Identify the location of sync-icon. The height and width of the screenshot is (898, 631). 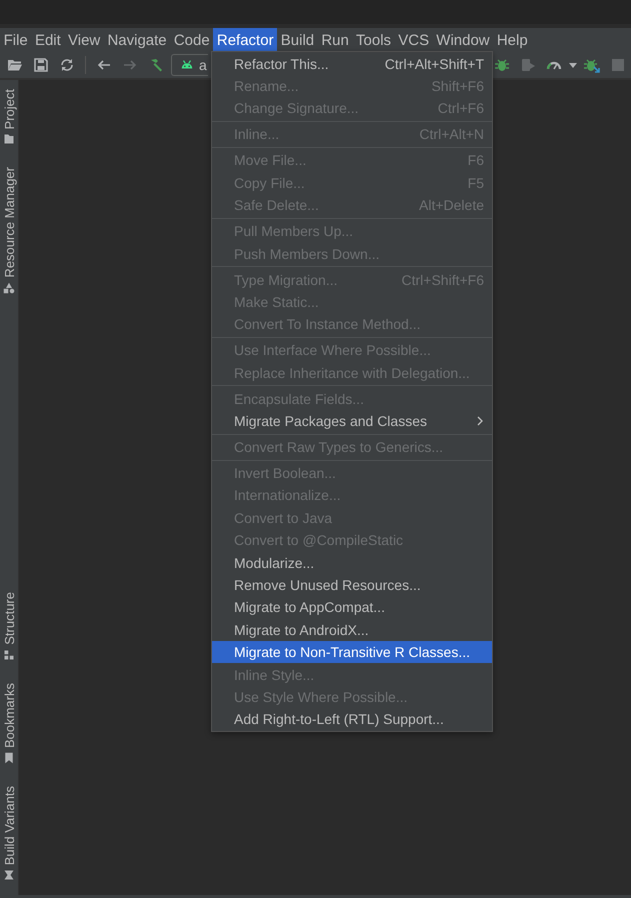
(67, 65).